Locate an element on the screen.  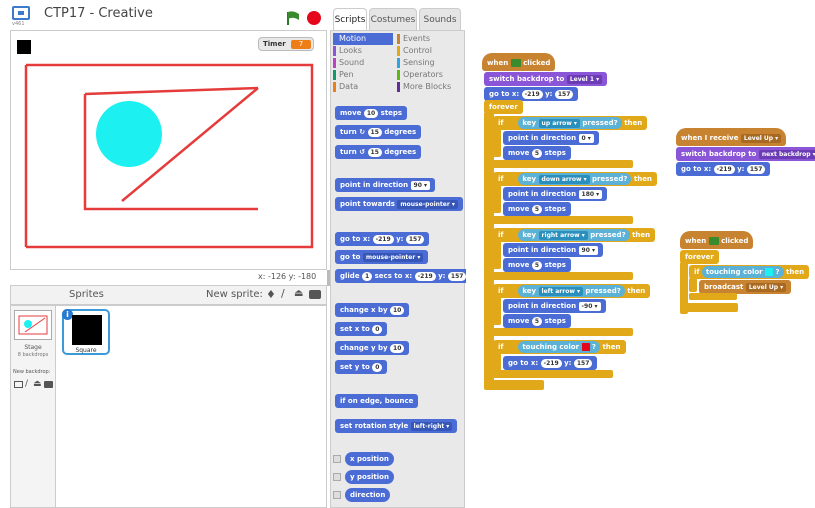
block-dropdown: down arrow ▾ is located at coordinates (564, 179).